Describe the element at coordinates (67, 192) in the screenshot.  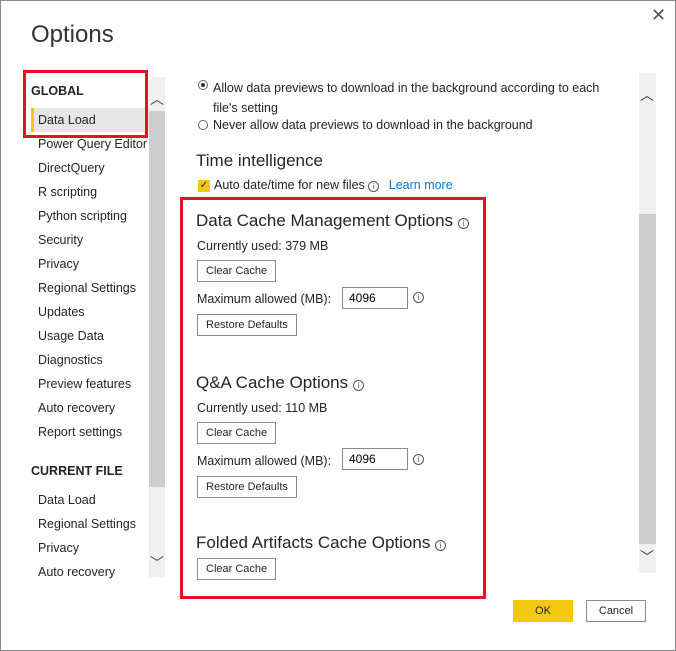
I see `sidebar-item-r-scripting: R scripting` at that location.